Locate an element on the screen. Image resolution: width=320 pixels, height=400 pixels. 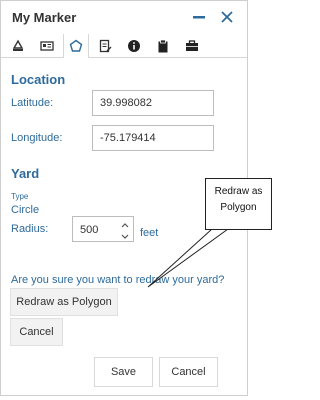
longitude-input is located at coordinates (153, 138).